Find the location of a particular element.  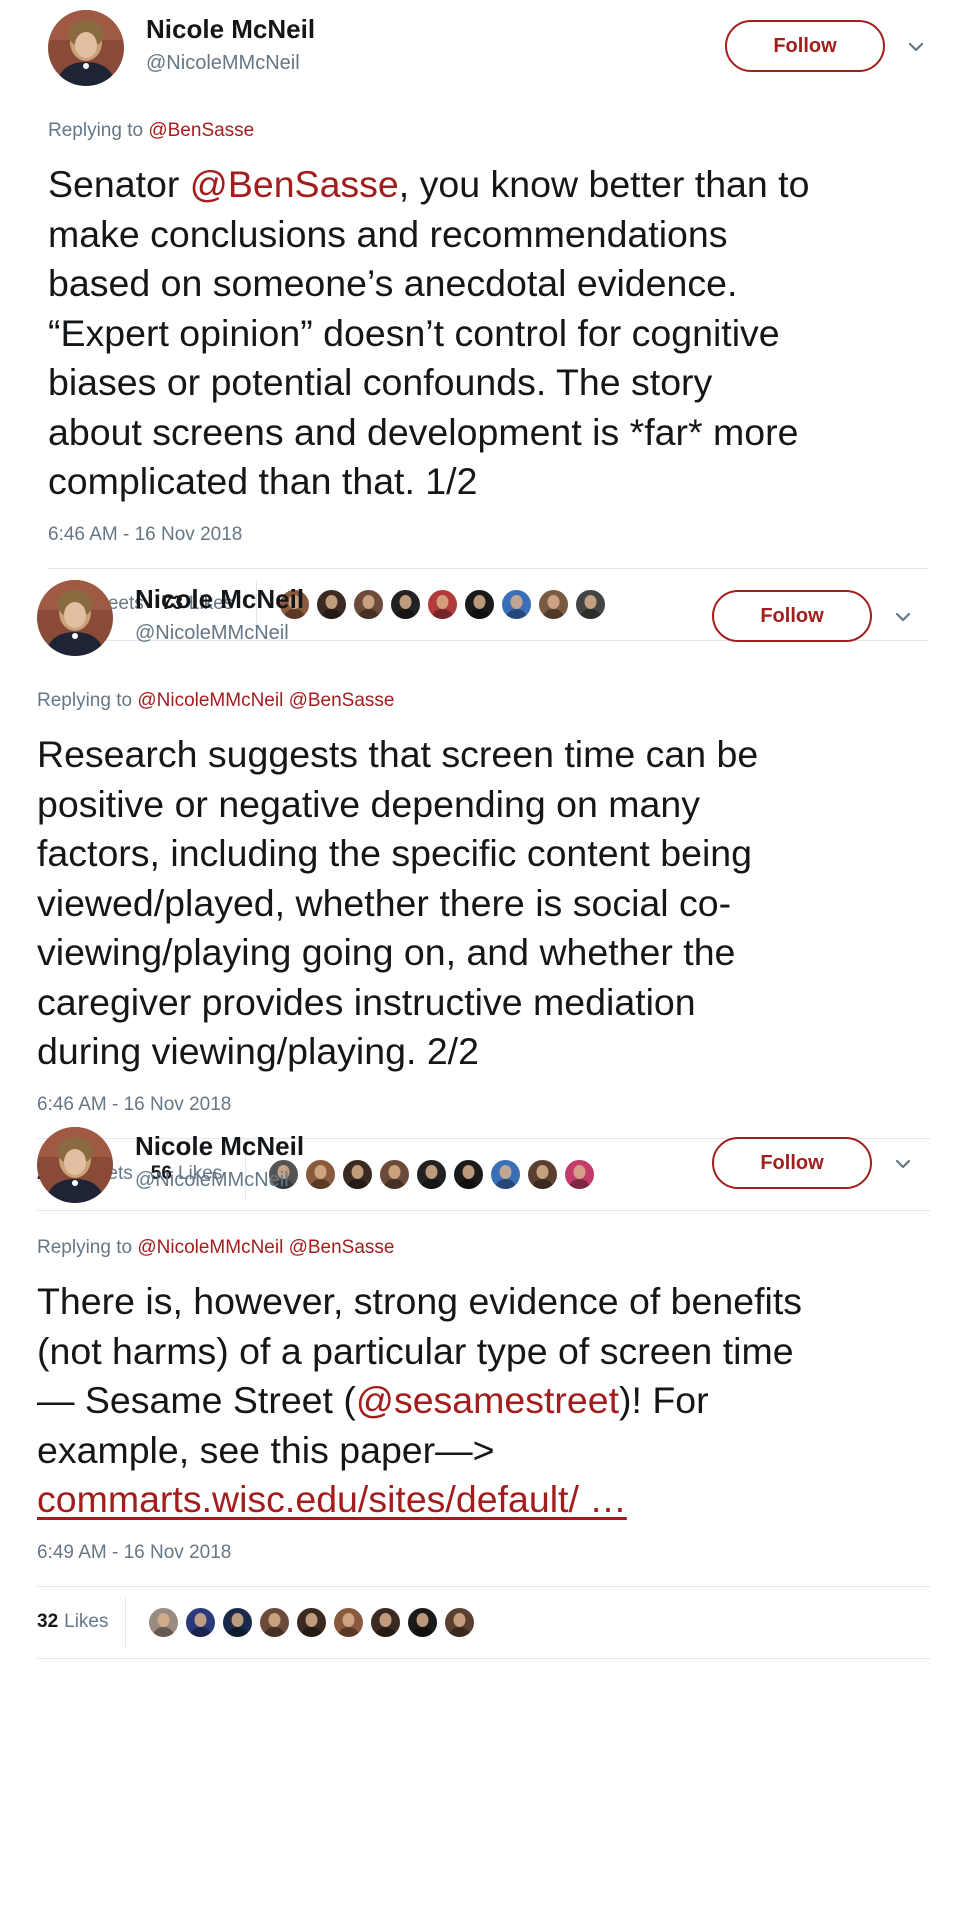

stats-separator is located at coordinates (125, 1622).